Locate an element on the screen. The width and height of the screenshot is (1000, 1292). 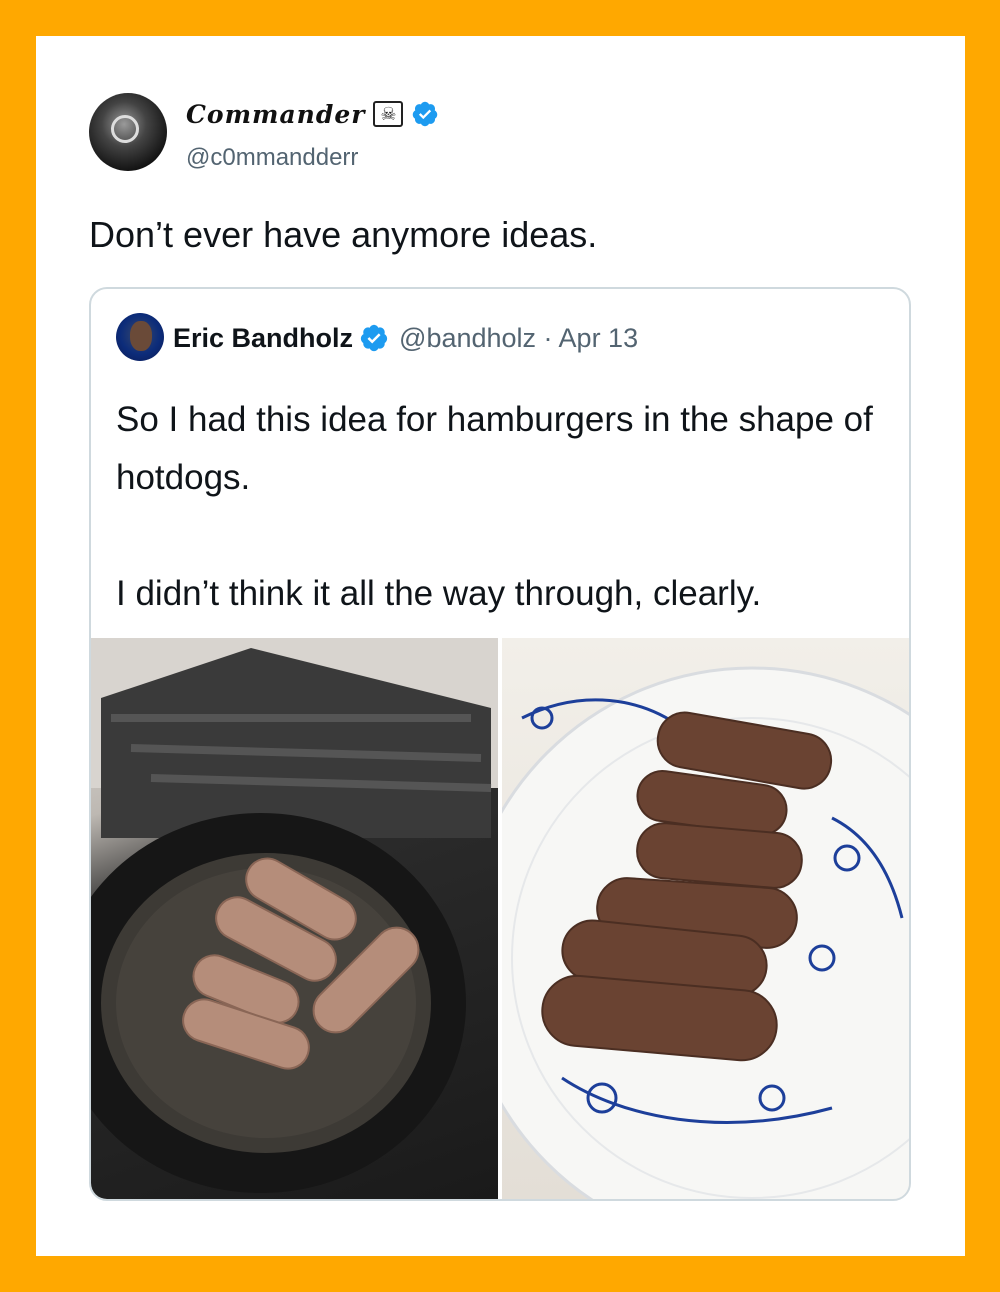
author-display-name: Commander is located at coordinates (275, 114).